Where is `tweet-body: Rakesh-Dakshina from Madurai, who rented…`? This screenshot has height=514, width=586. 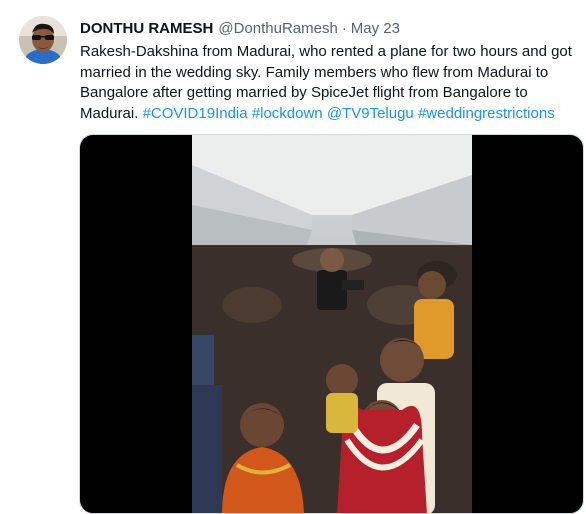
tweet-body: Rakesh-Dakshina from Madurai, who rented… is located at coordinates (327, 83).